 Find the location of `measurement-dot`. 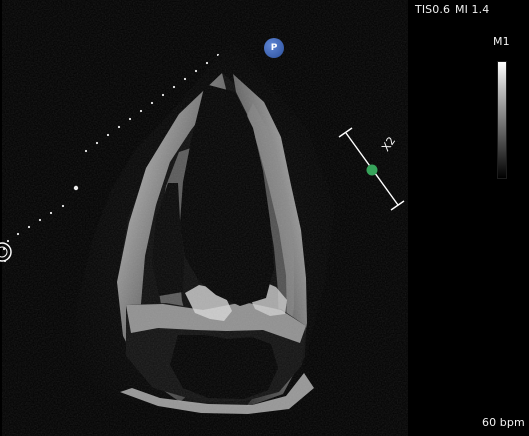

measurement-dot is located at coordinates (372, 170).